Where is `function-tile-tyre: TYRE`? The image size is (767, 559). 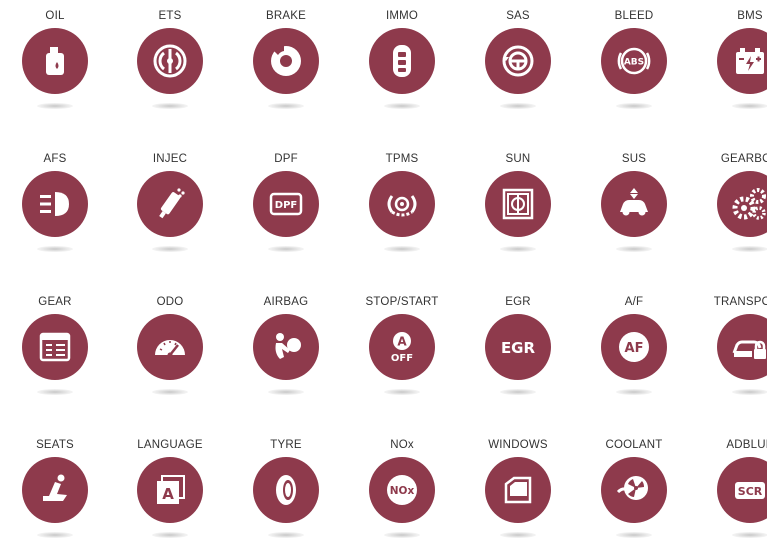
function-tile-tyre: TYRE is located at coordinates (286, 494).